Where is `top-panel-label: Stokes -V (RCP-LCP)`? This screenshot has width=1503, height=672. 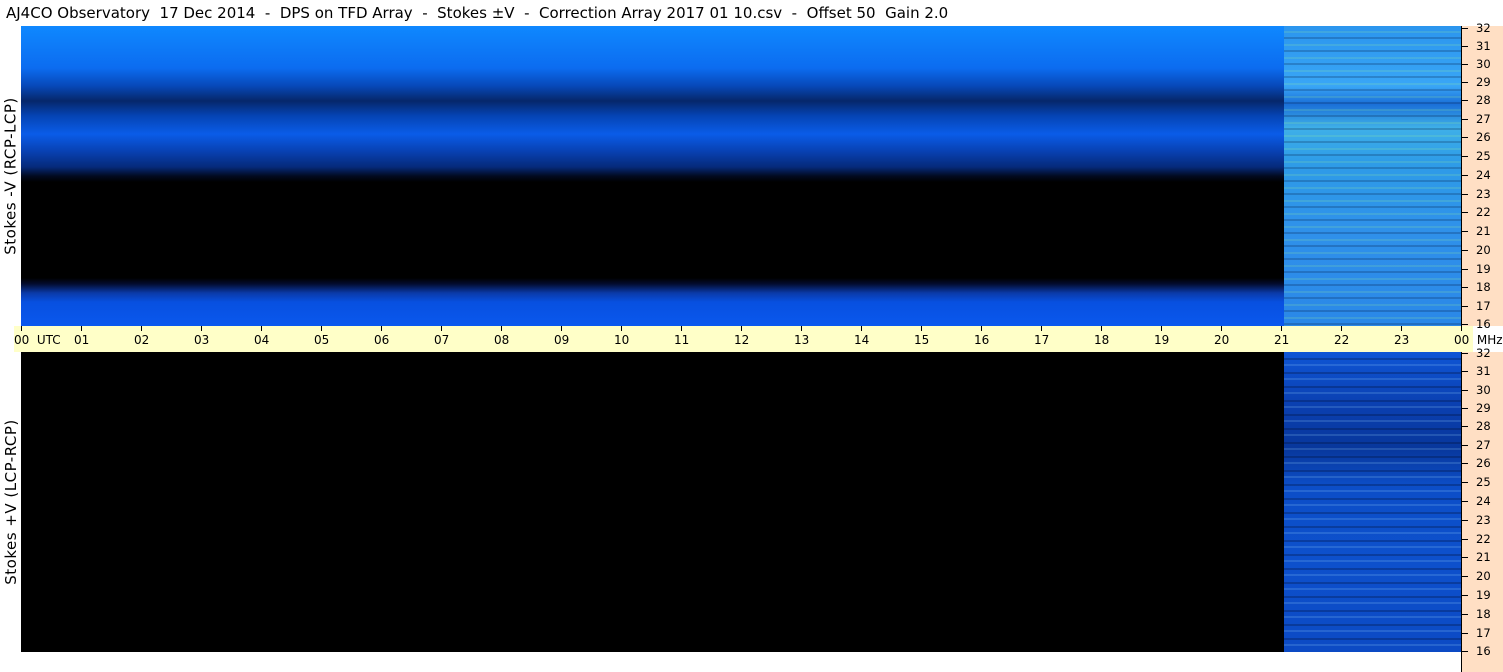 top-panel-label: Stokes -V (RCP-LCP) is located at coordinates (11, 176).